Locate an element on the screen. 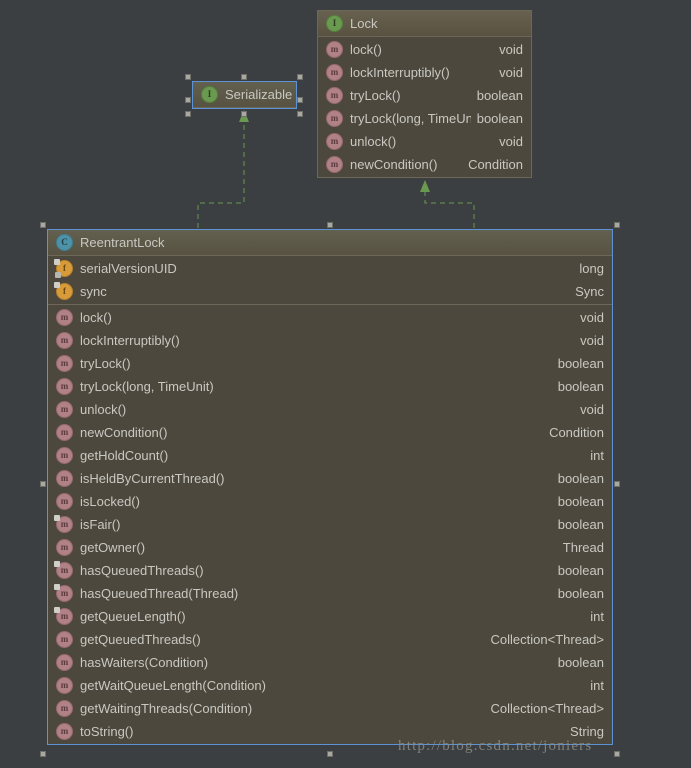 Image resolution: width=691 pixels, height=768 pixels. uml-class-serializable: I Serializable is located at coordinates (244, 95).